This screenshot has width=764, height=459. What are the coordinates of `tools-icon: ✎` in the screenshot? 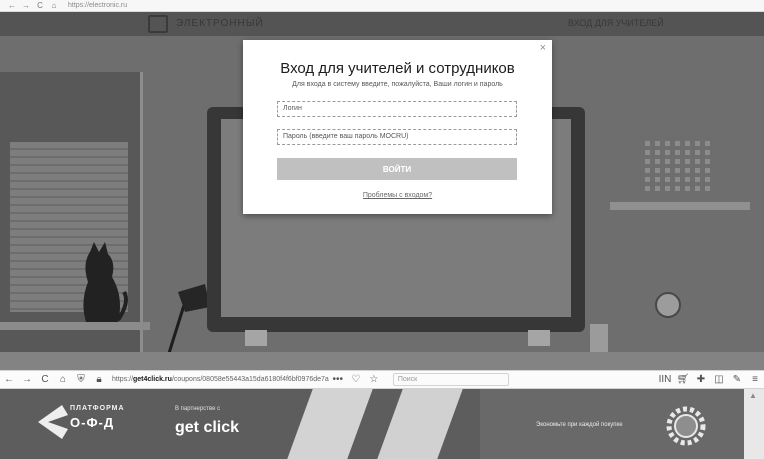 It's located at (737, 379).